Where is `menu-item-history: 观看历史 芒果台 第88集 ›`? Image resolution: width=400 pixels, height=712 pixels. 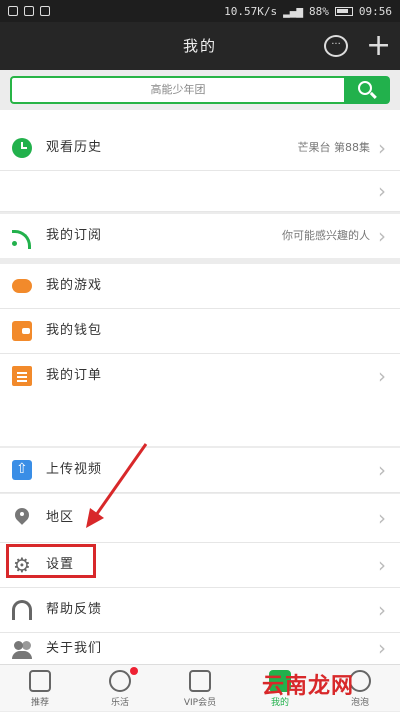
menu-item-history: 观看历史 芒果台 第88集 › is located at coordinates (200, 148).